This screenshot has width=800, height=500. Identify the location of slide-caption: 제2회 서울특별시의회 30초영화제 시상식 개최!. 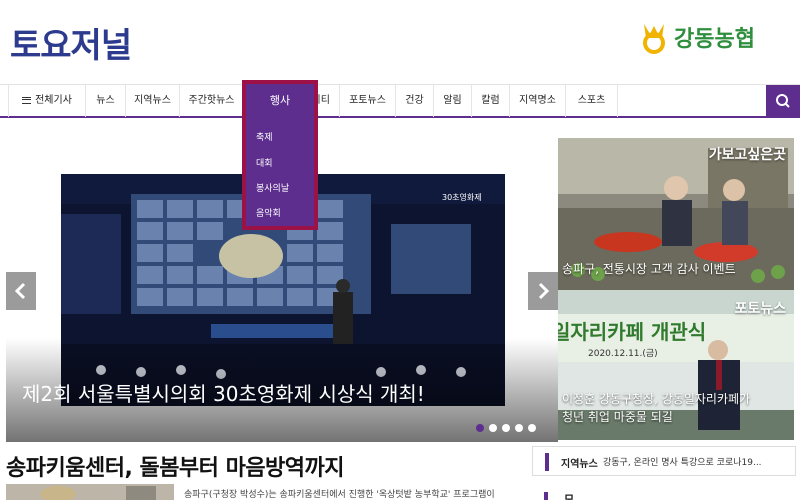
(223, 392).